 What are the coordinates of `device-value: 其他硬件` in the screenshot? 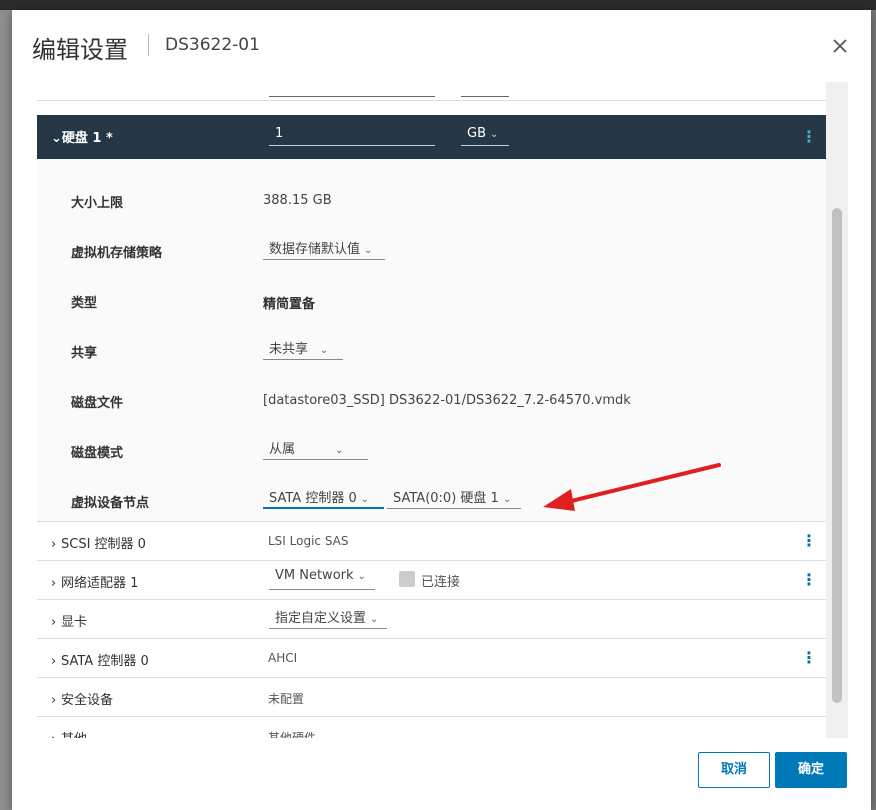 It's located at (292, 734).